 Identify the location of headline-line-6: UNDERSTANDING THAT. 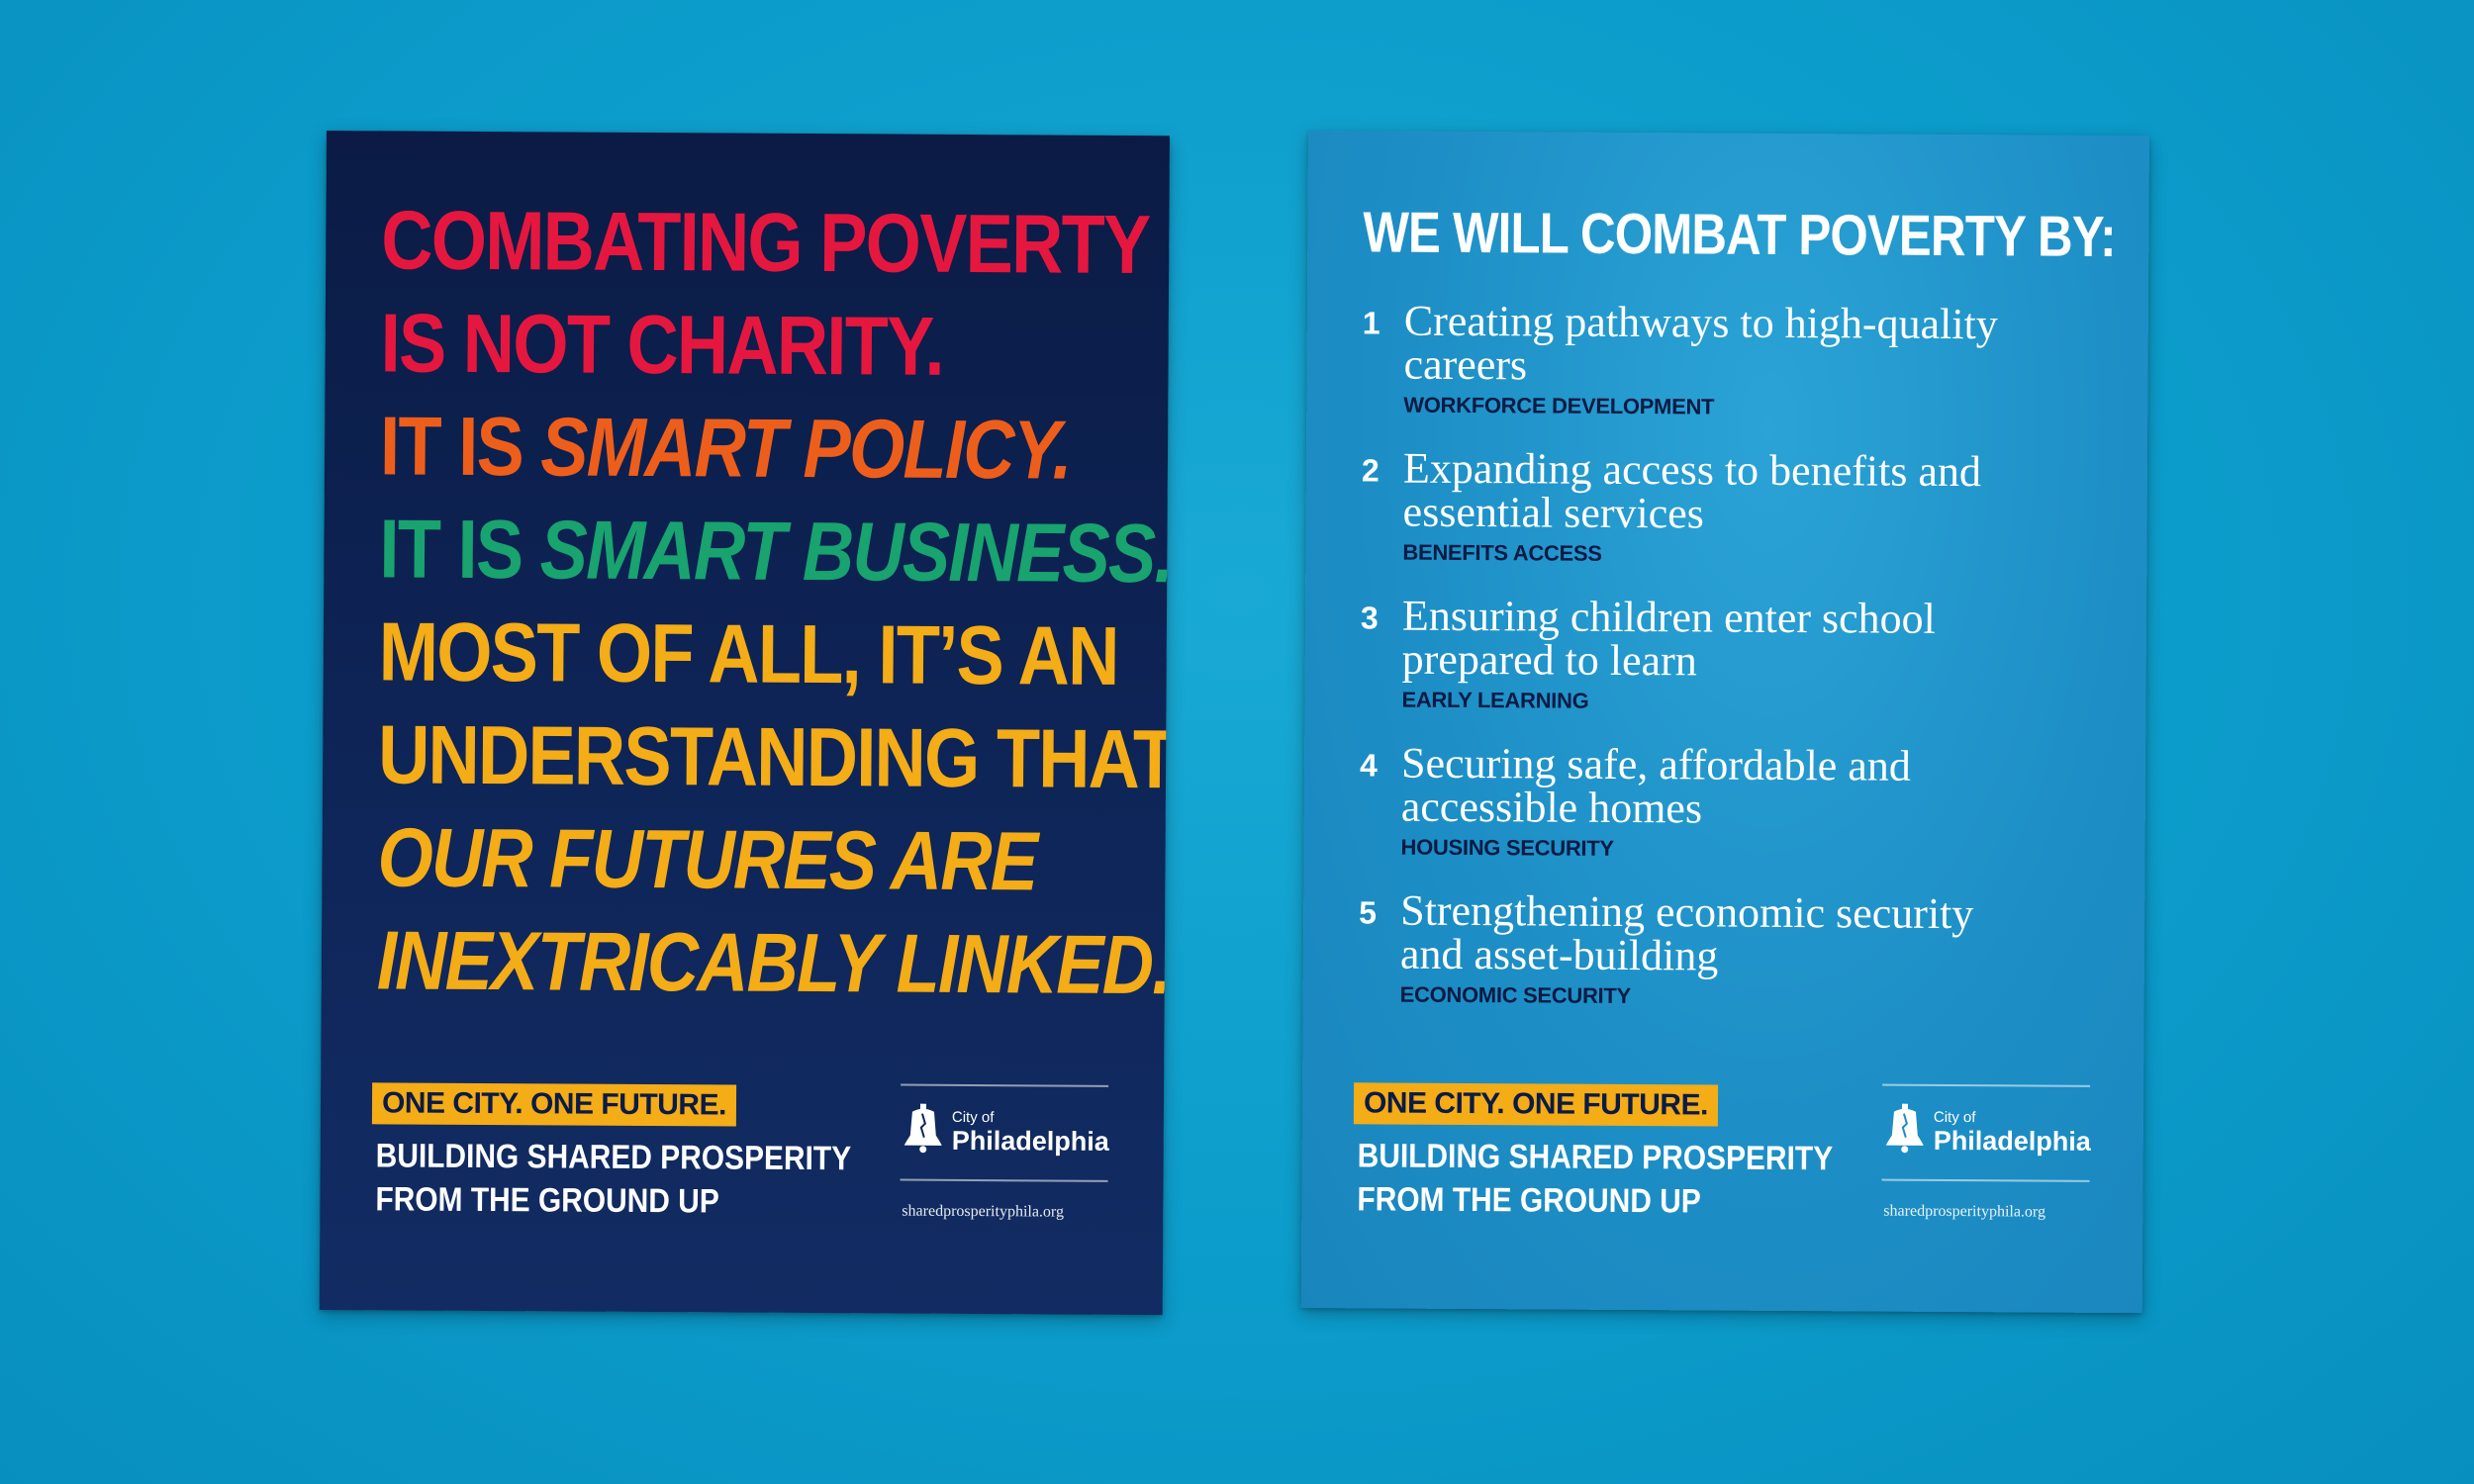
(774, 756).